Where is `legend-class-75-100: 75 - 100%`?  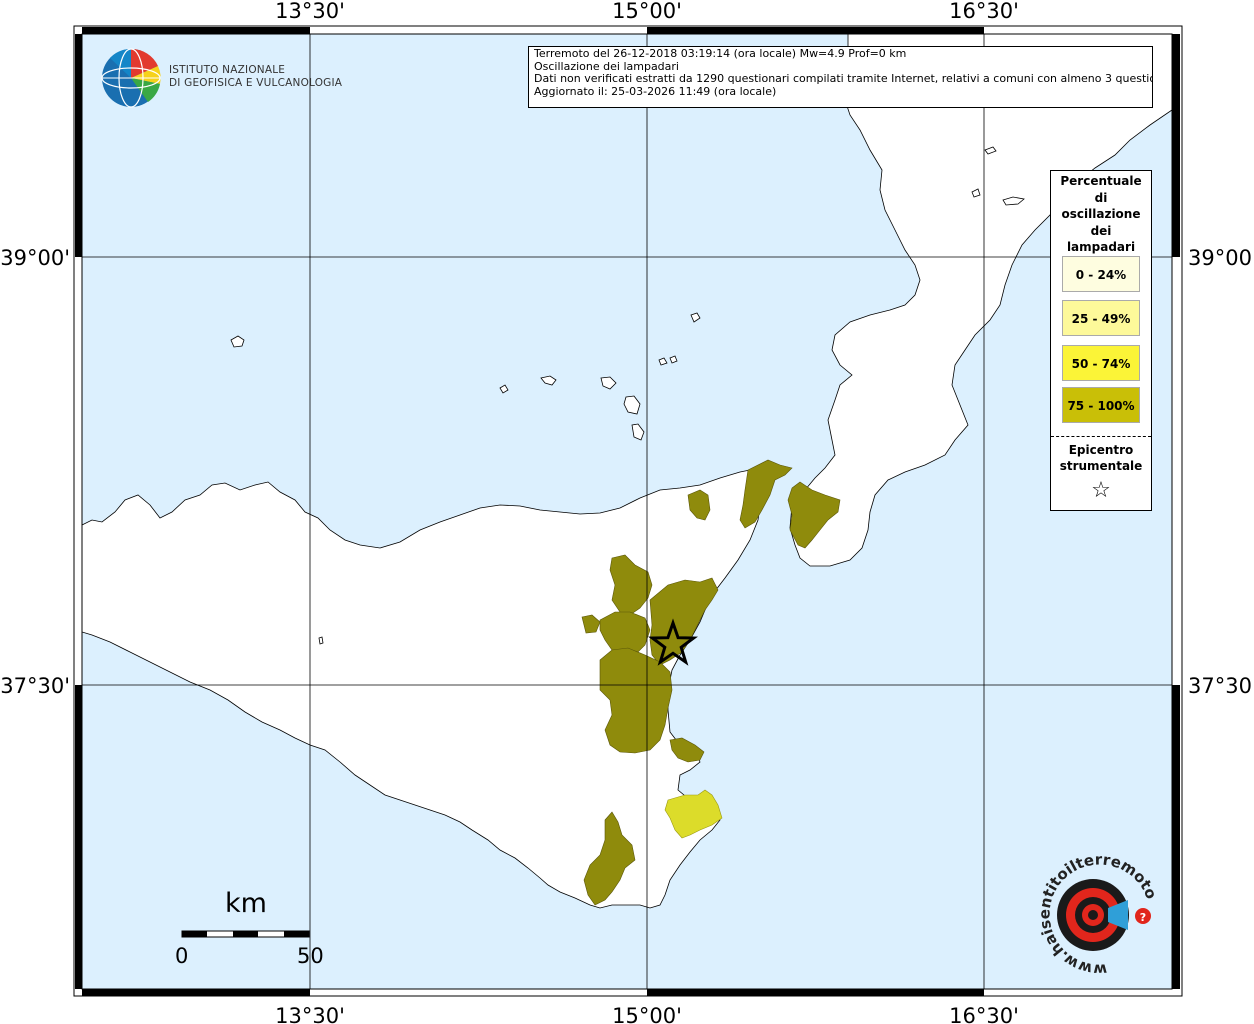
legend-class-75-100: 75 - 100% is located at coordinates (1101, 405).